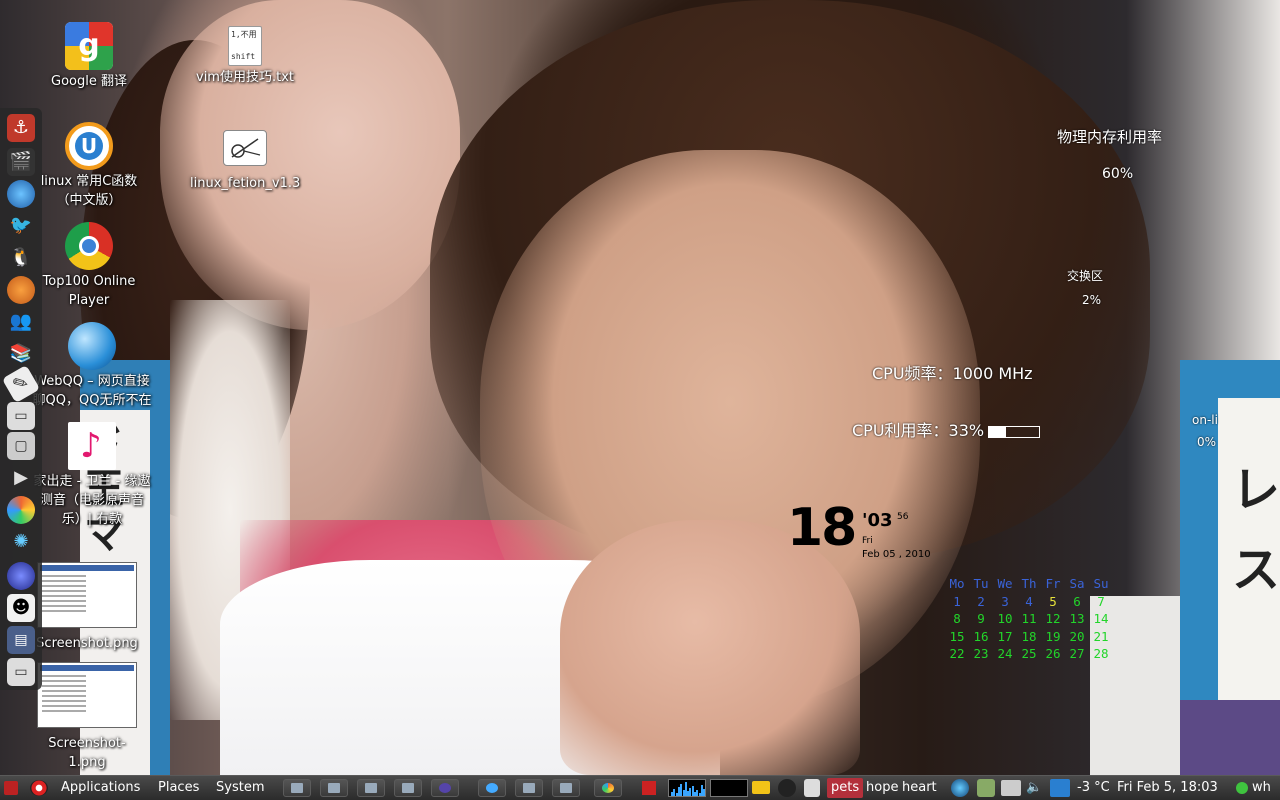 The height and width of the screenshot is (800, 1280). Describe the element at coordinates (21, 354) in the screenshot. I see `book-icon: 📚` at that location.